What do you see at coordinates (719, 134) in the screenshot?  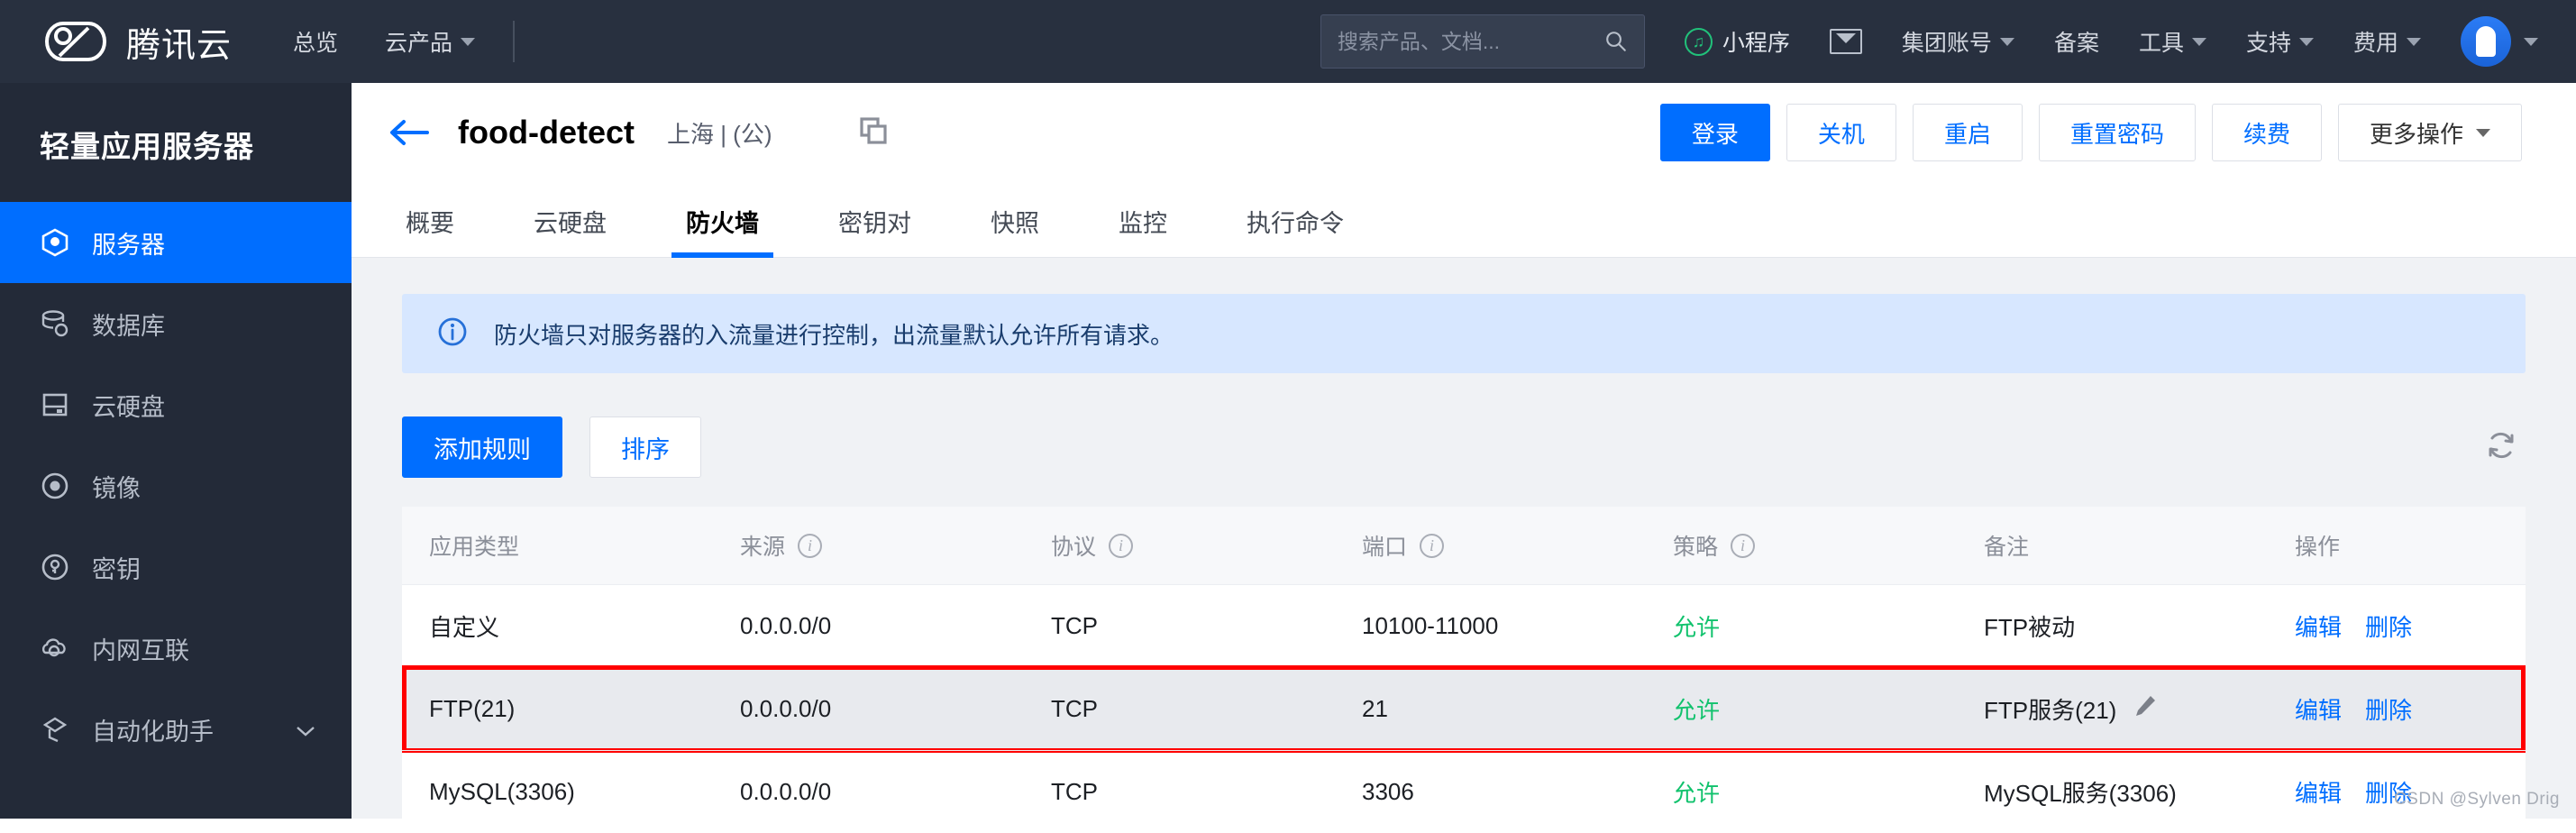 I see `page-region-label: 上海 | (公)` at bounding box center [719, 134].